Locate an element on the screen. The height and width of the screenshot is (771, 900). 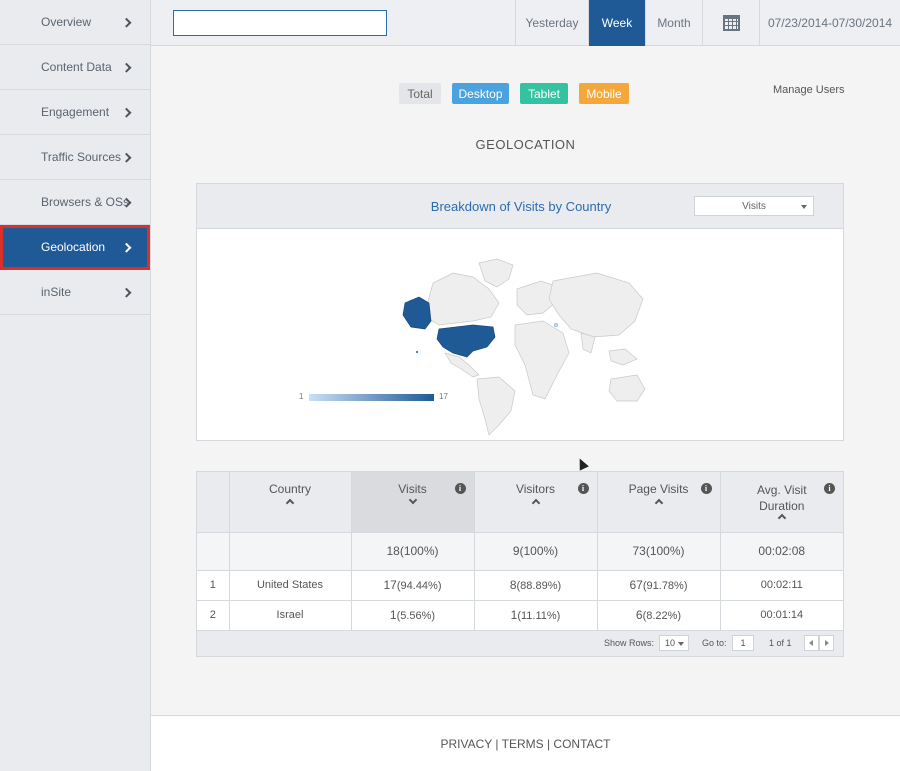
goto-value: 1 is located at coordinates (743, 642).